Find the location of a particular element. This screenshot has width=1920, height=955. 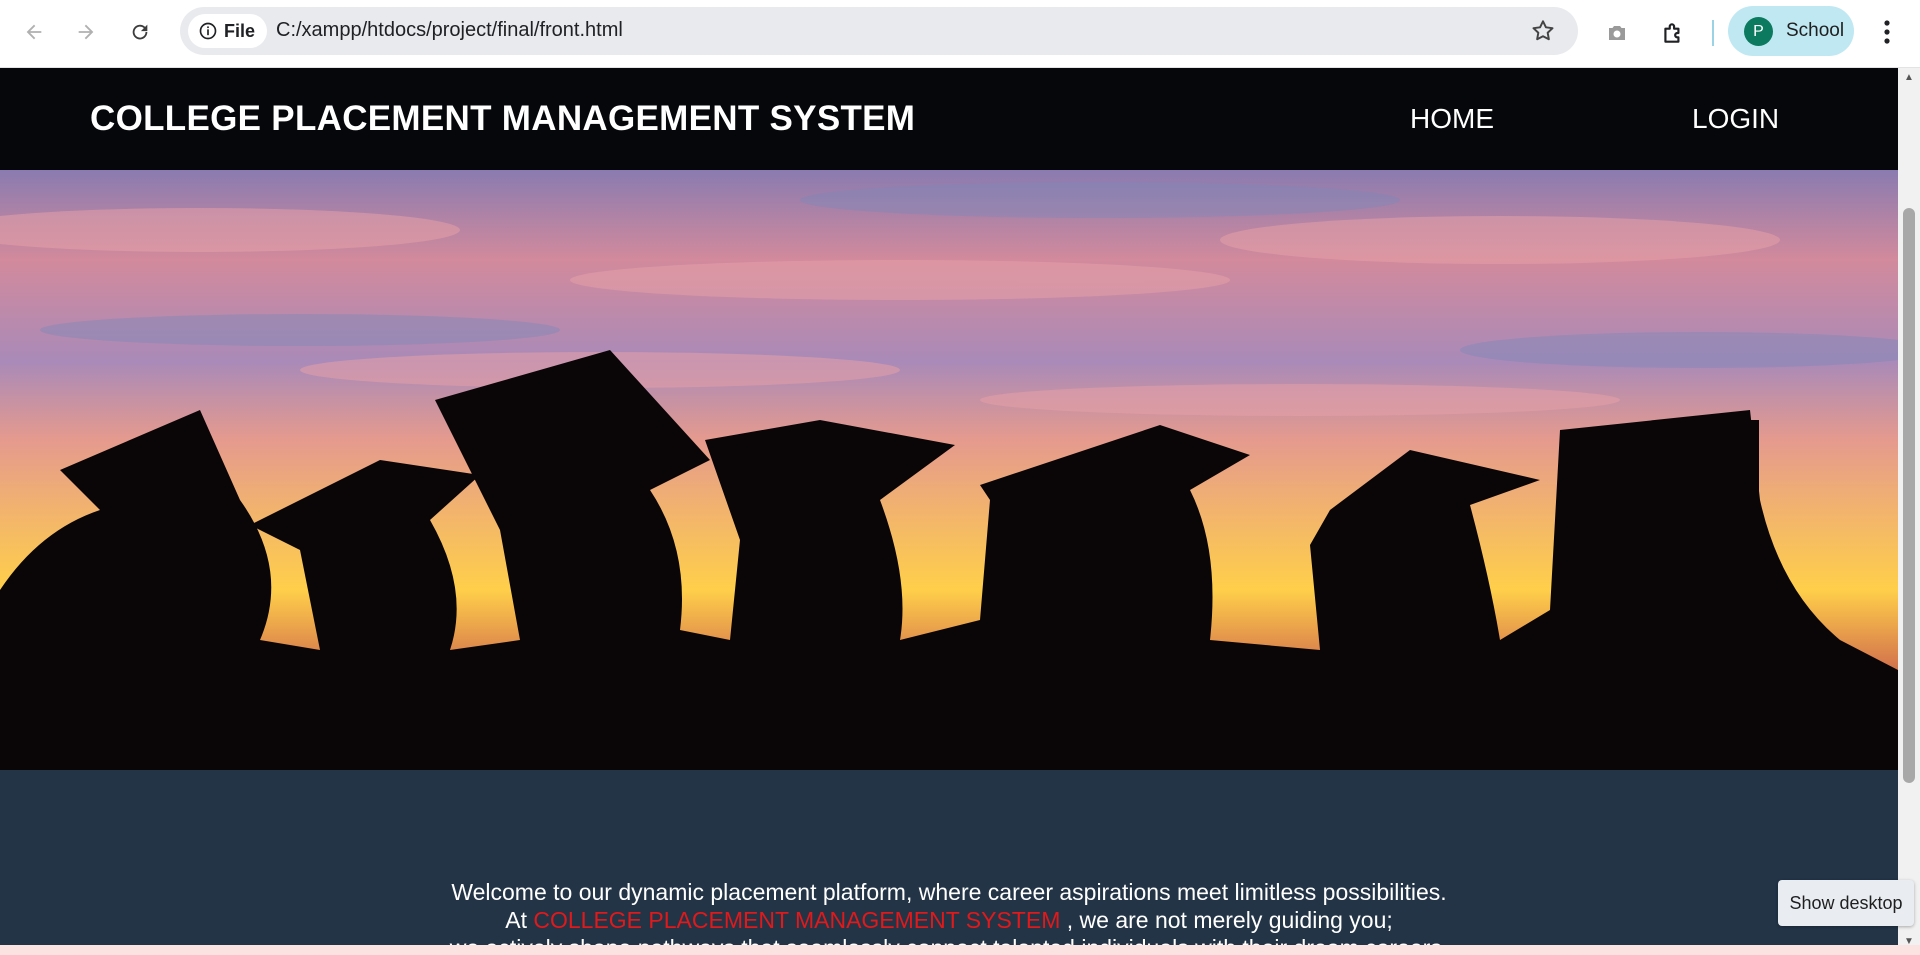

nav-home-link: HOME is located at coordinates (1452, 119).